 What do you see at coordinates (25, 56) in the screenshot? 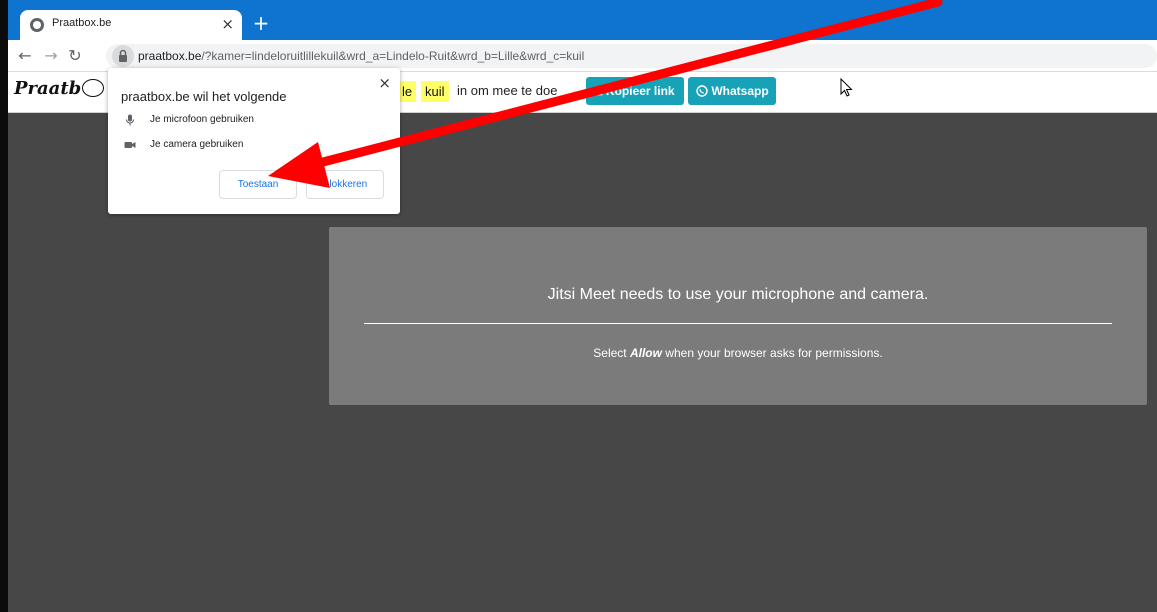
I see `back-arrow-icon: ←` at bounding box center [25, 56].